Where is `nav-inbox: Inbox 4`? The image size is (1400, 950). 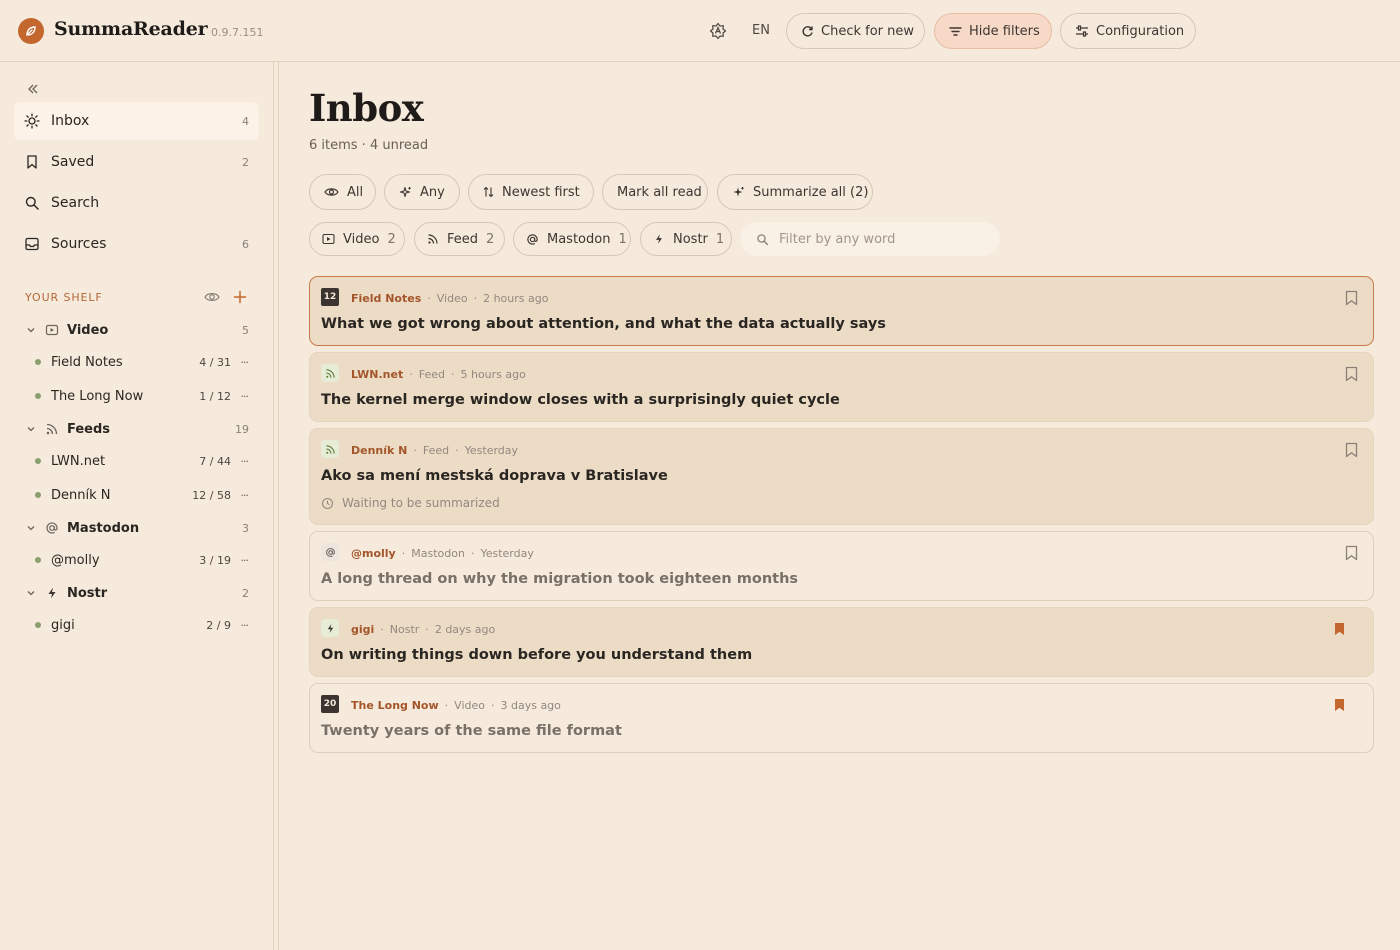
nav-inbox: Inbox 4 is located at coordinates (136, 121).